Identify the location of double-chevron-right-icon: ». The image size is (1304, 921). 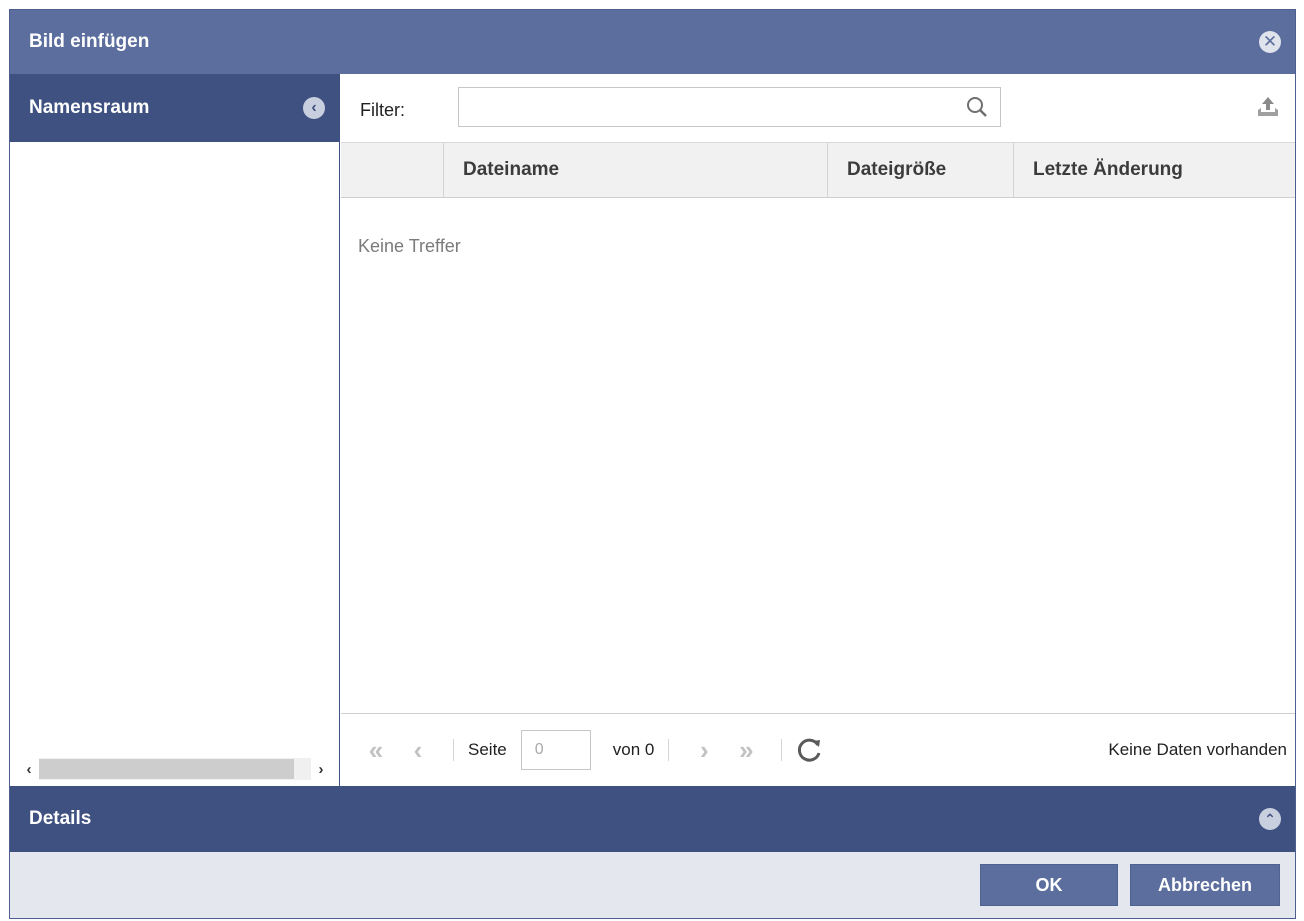
(746, 750).